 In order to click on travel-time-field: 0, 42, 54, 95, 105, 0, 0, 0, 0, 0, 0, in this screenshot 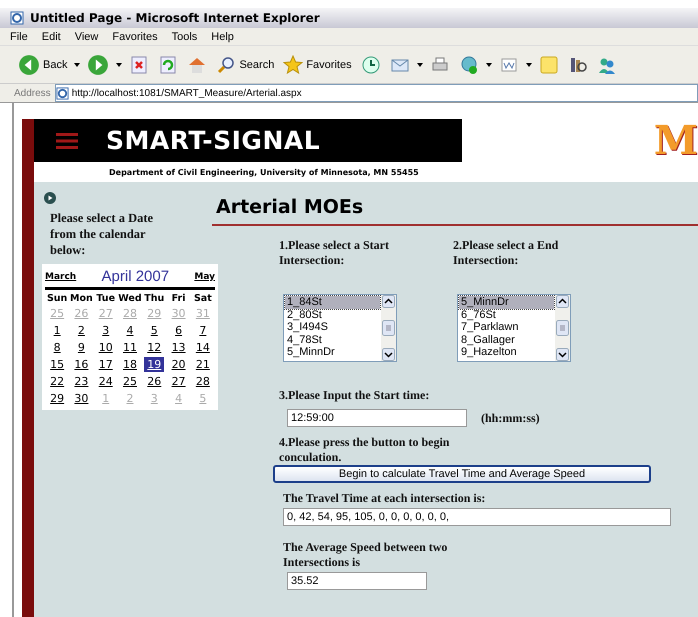, I will do `click(477, 517)`.